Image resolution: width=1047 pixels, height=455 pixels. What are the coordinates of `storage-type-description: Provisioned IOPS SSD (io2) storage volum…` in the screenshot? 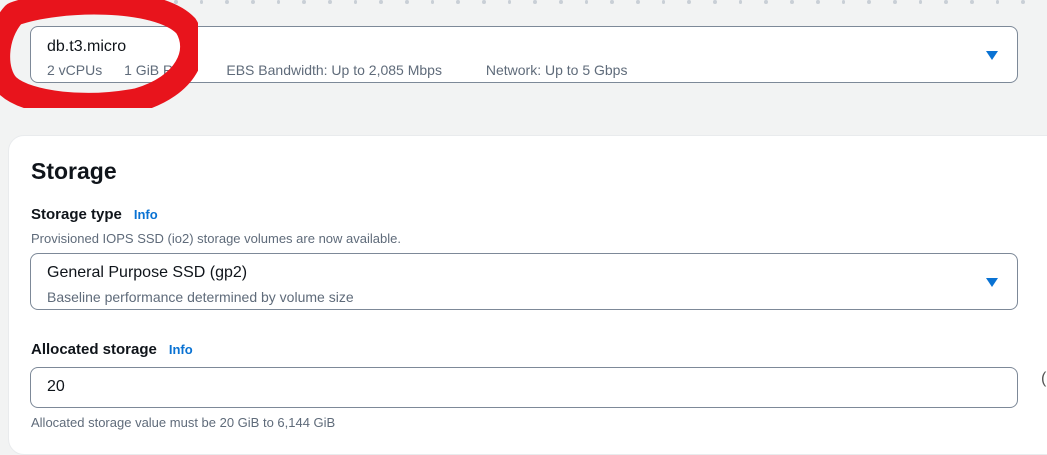 It's located at (216, 238).